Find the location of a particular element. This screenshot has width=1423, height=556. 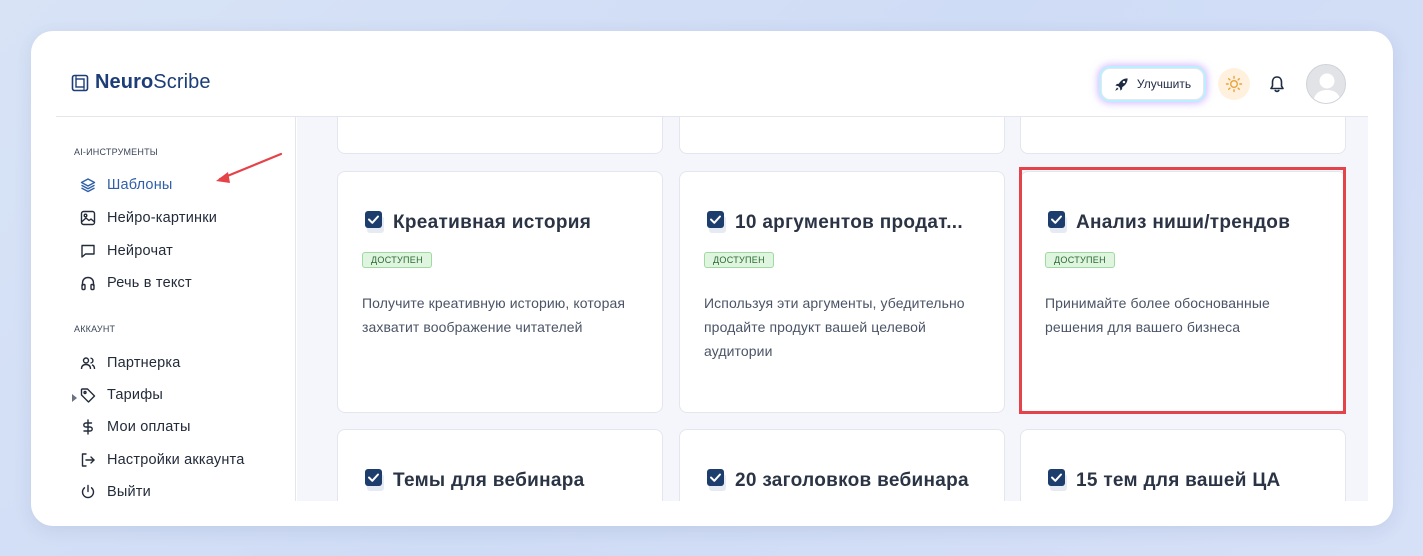

sidebar-item-label: Настройки аккаунта is located at coordinates (176, 460).